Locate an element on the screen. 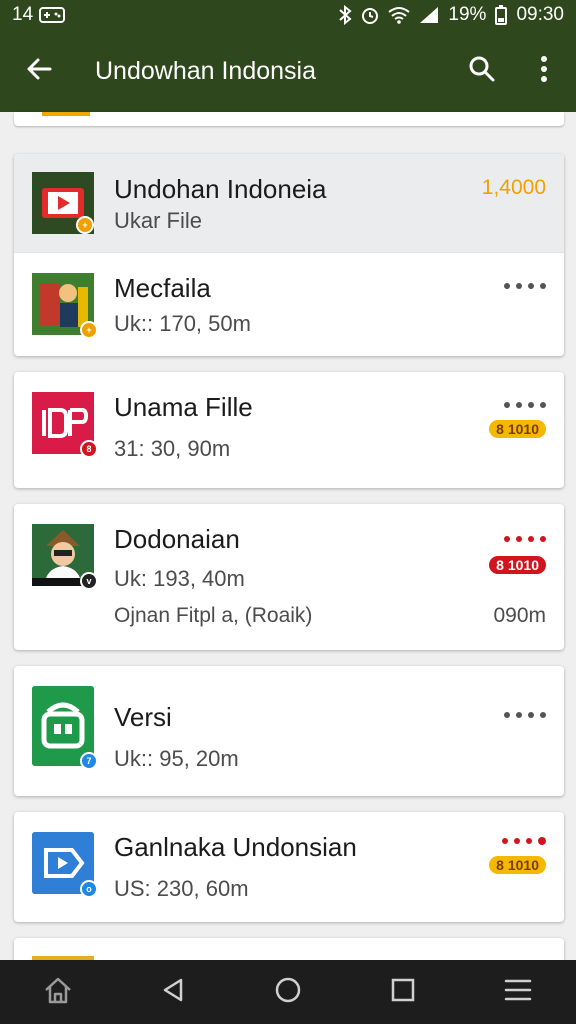  previous-card-edge is located at coordinates (289, 119).